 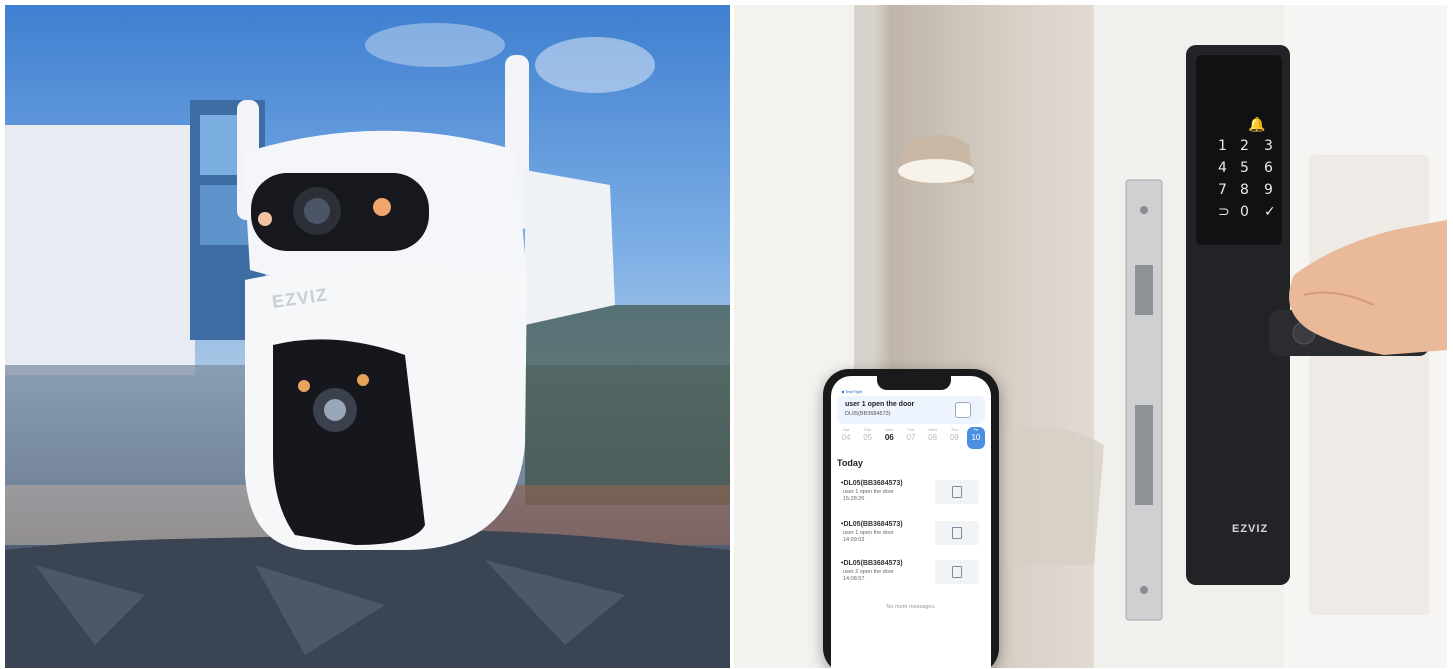 What do you see at coordinates (1268, 168) in the screenshot?
I see `svg-text: 6` at bounding box center [1268, 168].